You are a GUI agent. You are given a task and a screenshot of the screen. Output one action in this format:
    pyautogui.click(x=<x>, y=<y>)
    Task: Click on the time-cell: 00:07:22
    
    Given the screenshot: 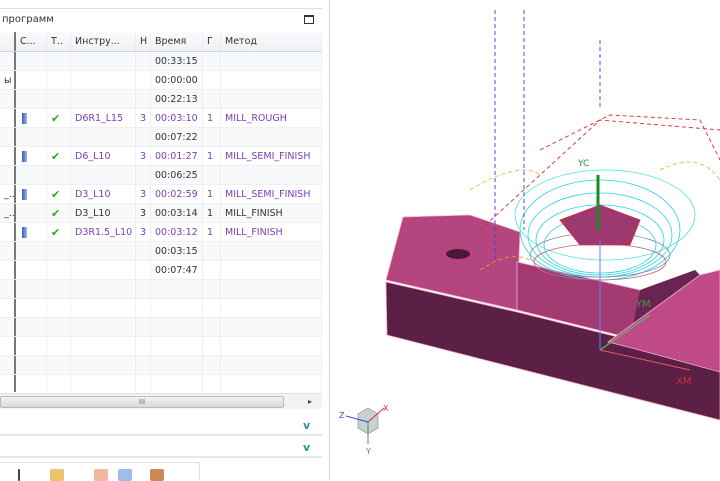 What is the action you would take?
    pyautogui.click(x=177, y=137)
    